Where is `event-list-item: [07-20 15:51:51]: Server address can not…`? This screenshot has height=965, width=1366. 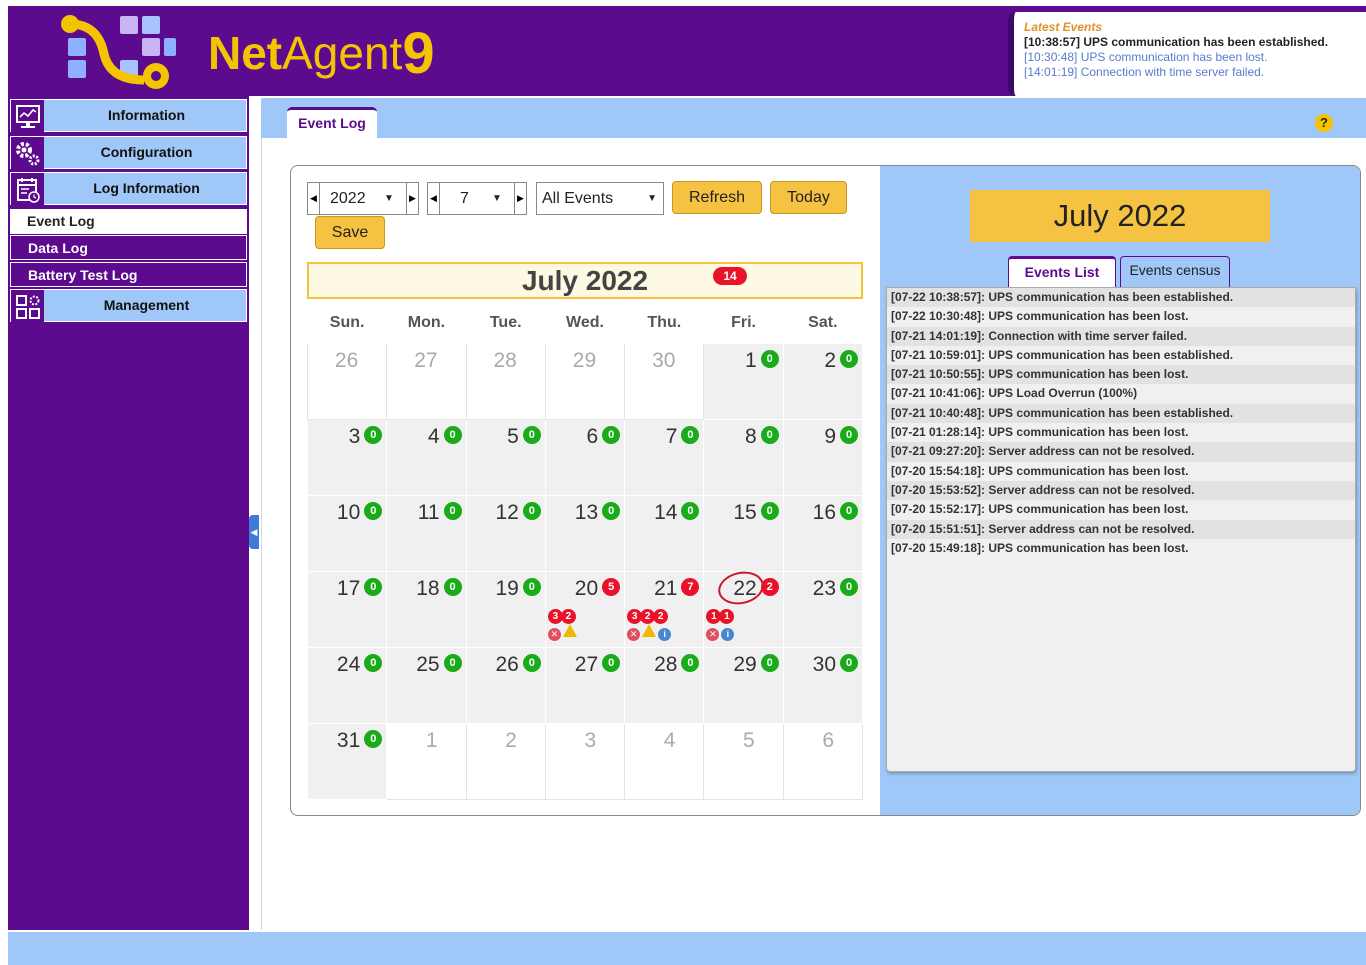 event-list-item: [07-20 15:51:51]: Server address can not… is located at coordinates (1121, 529).